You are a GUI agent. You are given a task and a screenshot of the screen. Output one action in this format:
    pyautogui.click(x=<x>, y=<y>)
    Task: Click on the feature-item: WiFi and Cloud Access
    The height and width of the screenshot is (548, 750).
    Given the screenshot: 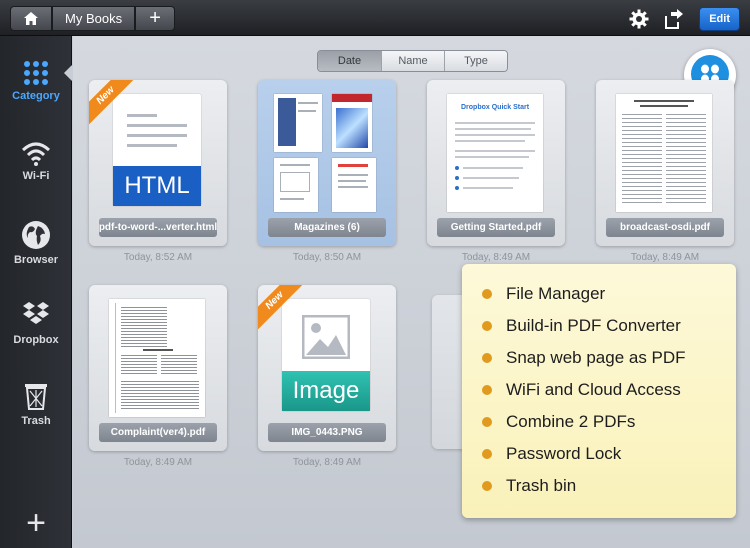 What is the action you would take?
    pyautogui.click(x=609, y=390)
    